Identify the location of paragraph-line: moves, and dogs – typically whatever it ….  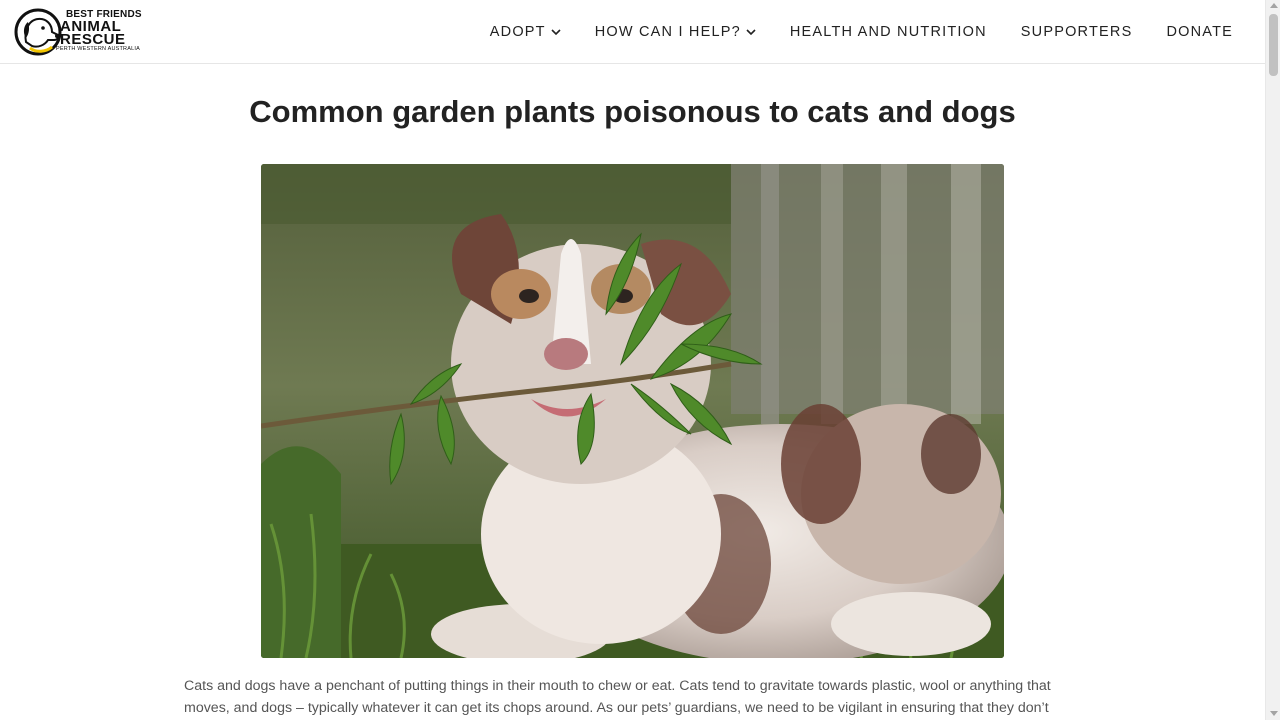
(616, 708).